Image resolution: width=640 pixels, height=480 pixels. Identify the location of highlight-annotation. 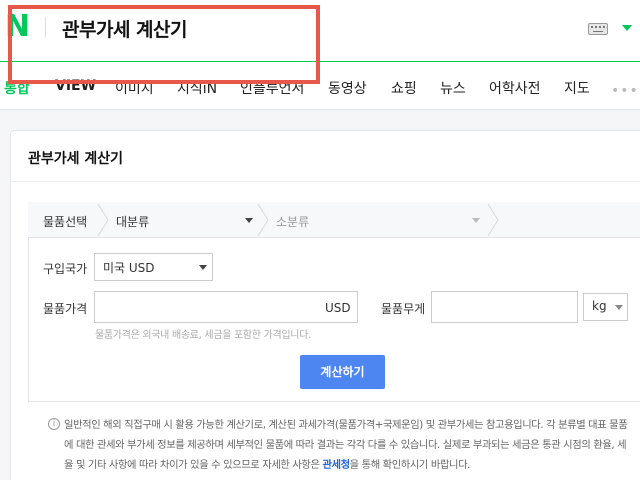
(164, 44).